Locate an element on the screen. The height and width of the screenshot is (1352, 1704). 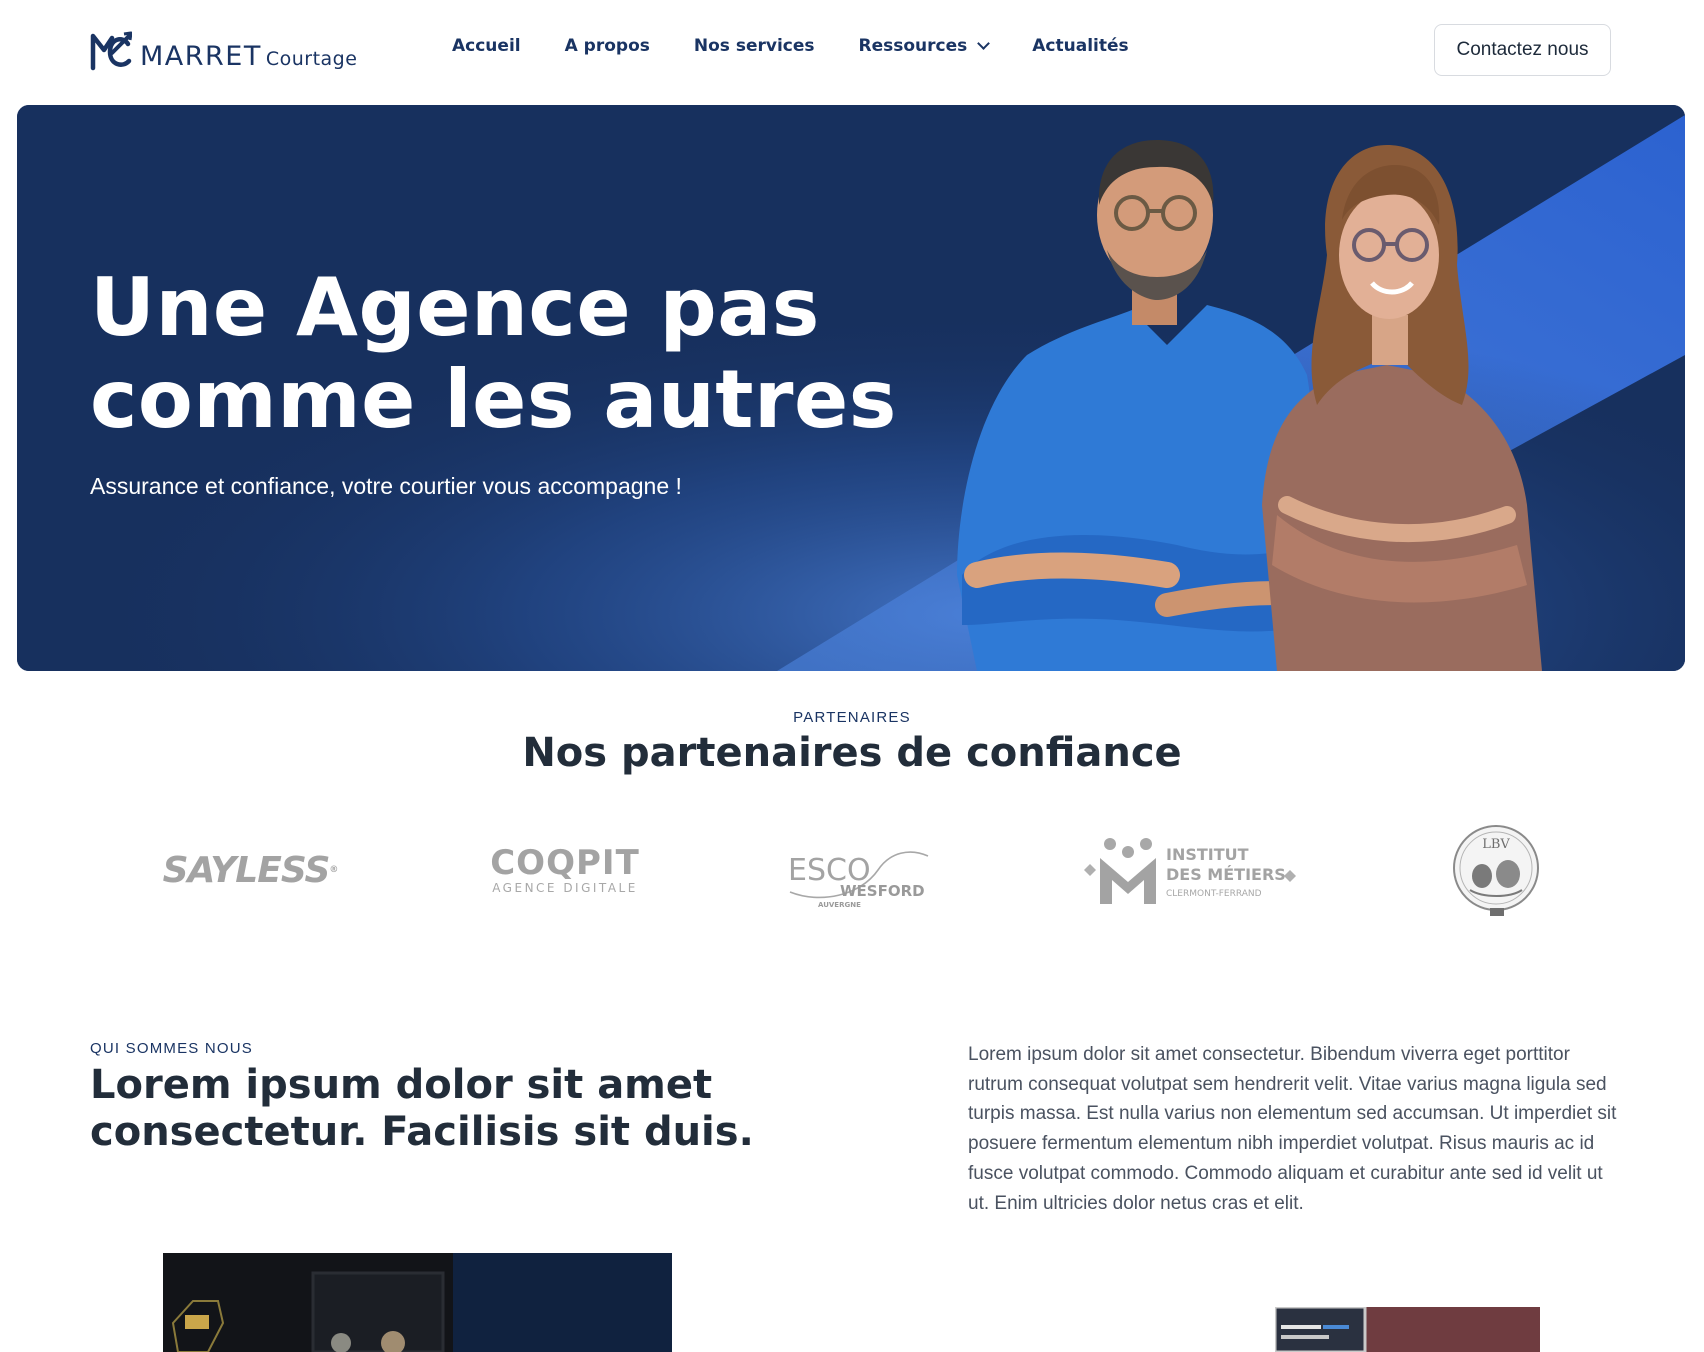
esco-wesford-logo: ESCO WESFORD AUVERGNE is located at coordinates (858, 880).